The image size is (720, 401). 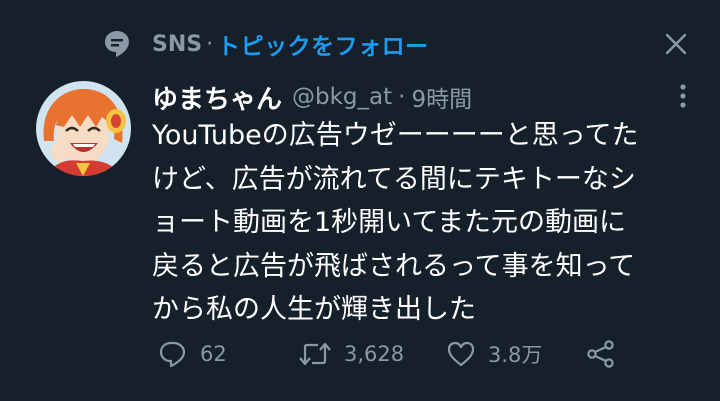 I want to click on topic-bar: SNS · トピックをフォロー, so click(x=397, y=44).